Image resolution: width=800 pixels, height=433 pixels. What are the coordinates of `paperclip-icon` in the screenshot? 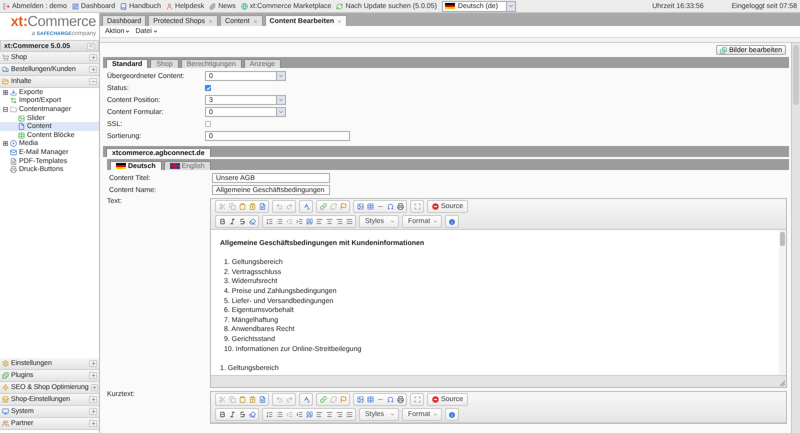 It's located at (212, 6).